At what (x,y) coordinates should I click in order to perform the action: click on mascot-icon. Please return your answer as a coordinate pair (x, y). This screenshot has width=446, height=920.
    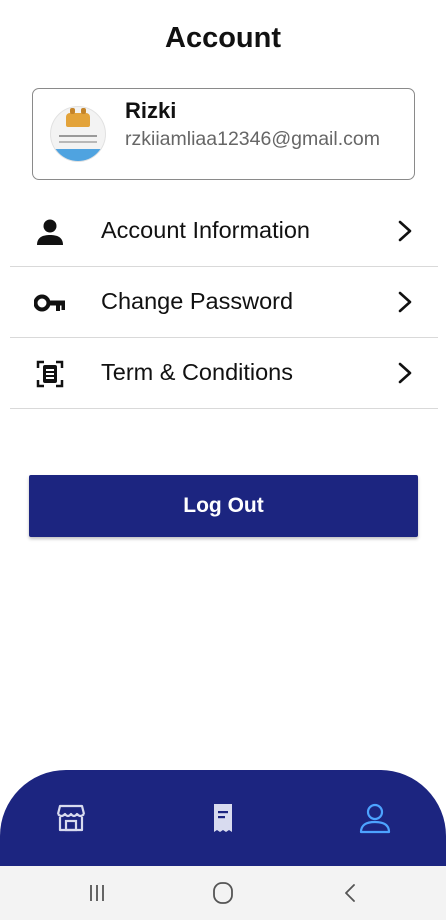
    Looking at the image, I should click on (78, 117).